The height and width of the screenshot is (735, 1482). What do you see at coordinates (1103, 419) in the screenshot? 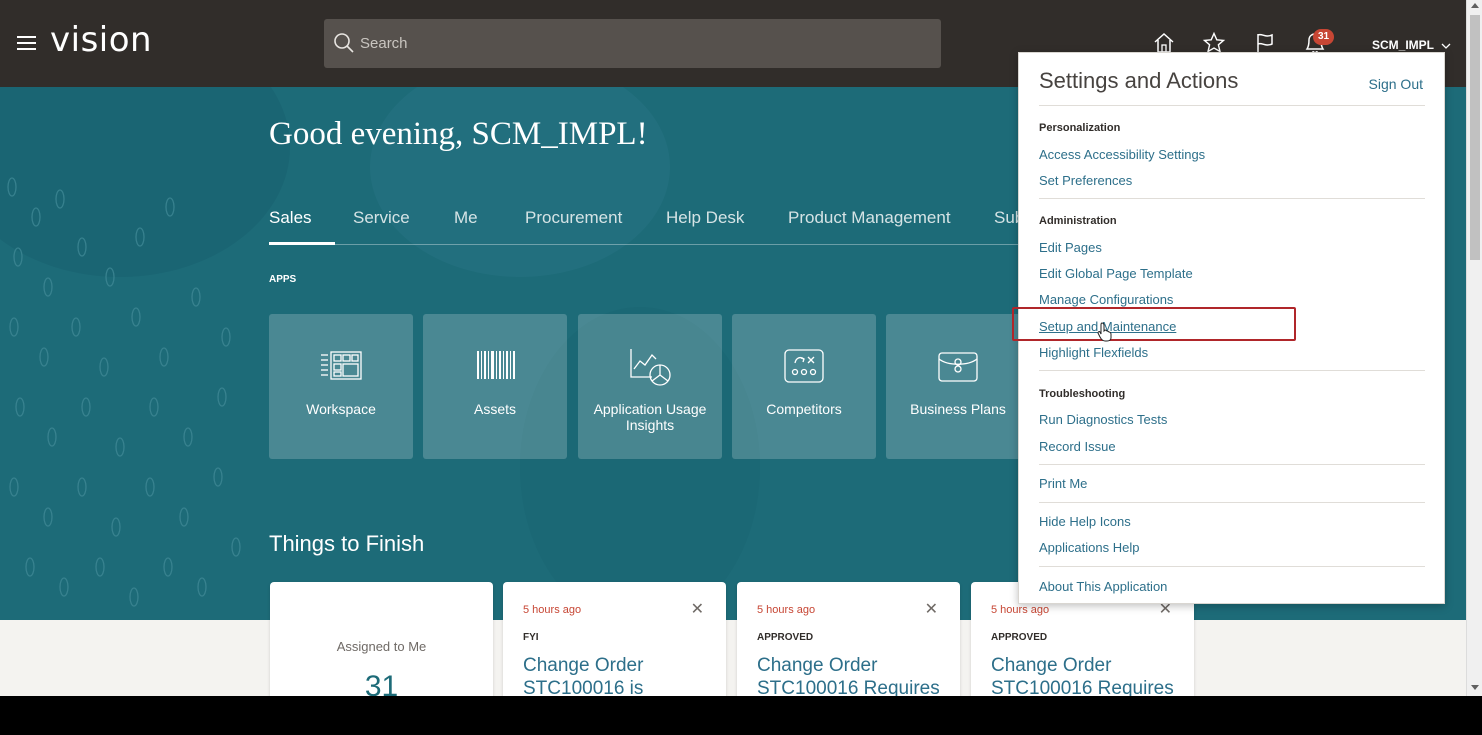
I see `menu-item-run-diagnostics-tests: Run Diagnostics Tests` at bounding box center [1103, 419].